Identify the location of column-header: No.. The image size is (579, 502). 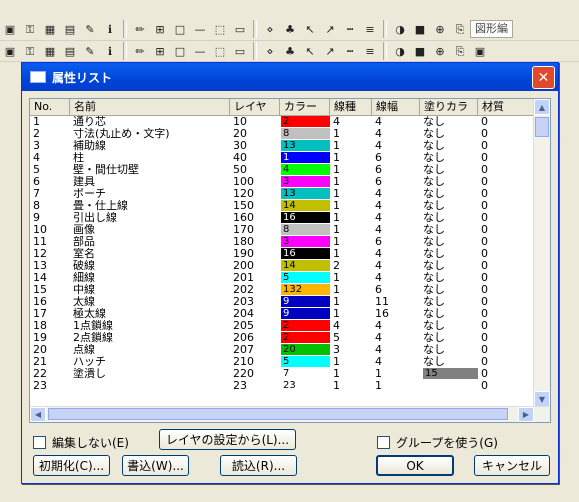
(50, 107).